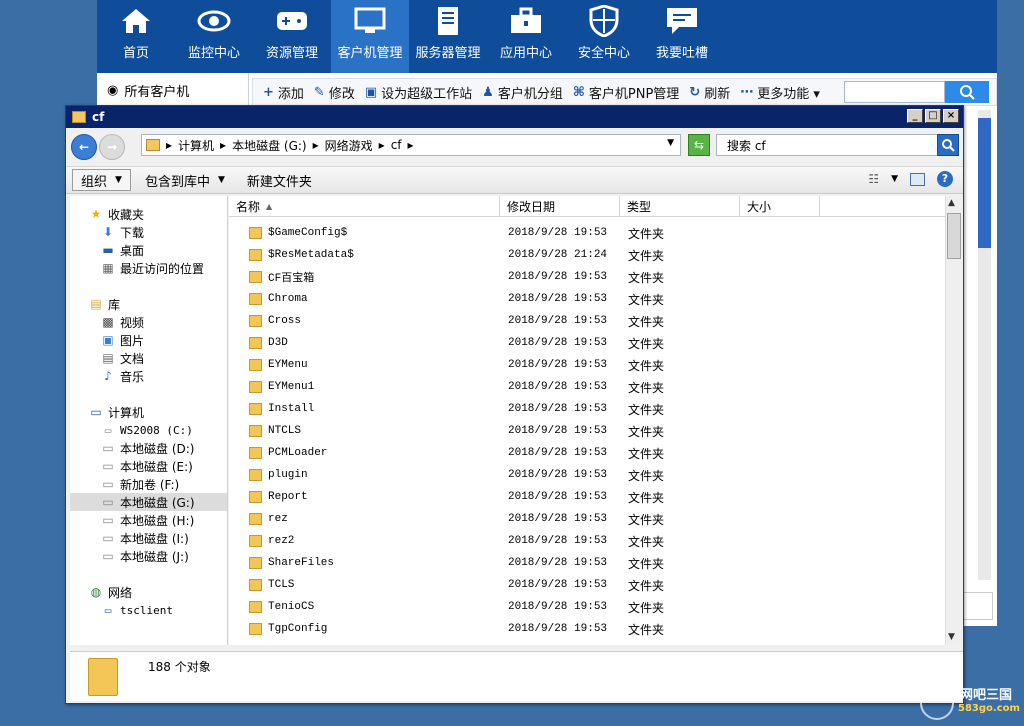  Describe the element at coordinates (196, 145) in the screenshot. I see `breadcrumb-computer: 计算机` at that location.